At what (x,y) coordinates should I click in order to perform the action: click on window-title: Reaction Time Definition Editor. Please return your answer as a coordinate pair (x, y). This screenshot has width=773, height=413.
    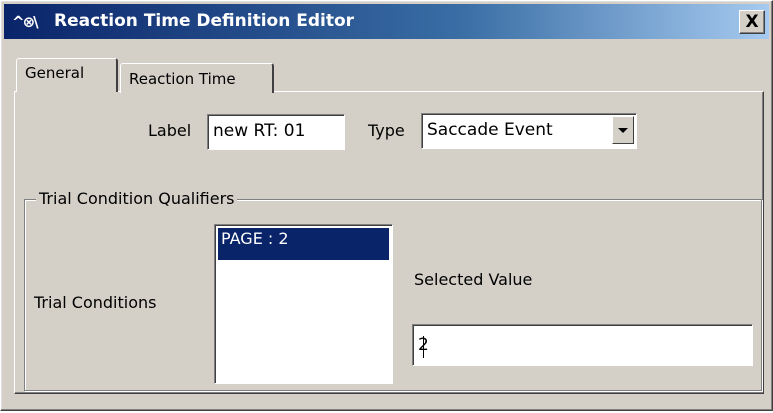
    Looking at the image, I should click on (204, 21).